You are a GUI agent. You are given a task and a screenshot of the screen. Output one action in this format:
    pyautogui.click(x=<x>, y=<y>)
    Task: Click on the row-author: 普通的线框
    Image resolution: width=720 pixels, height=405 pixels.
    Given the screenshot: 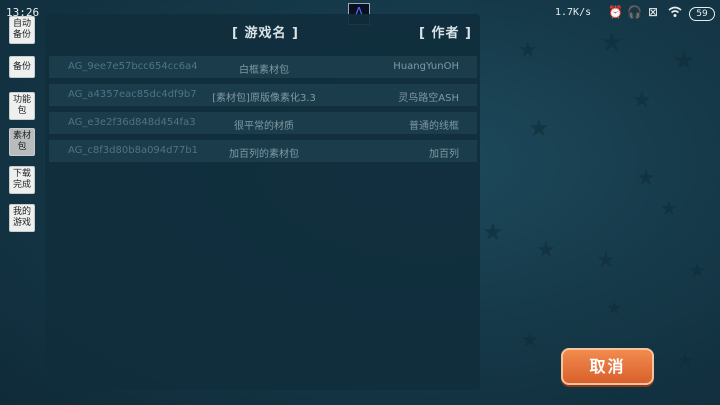 What is the action you would take?
    pyautogui.click(x=434, y=126)
    